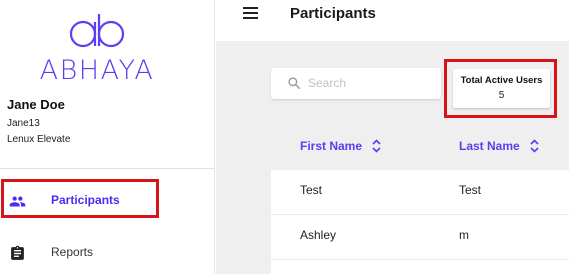  I want to click on logo-mark-icon, so click(97, 31).